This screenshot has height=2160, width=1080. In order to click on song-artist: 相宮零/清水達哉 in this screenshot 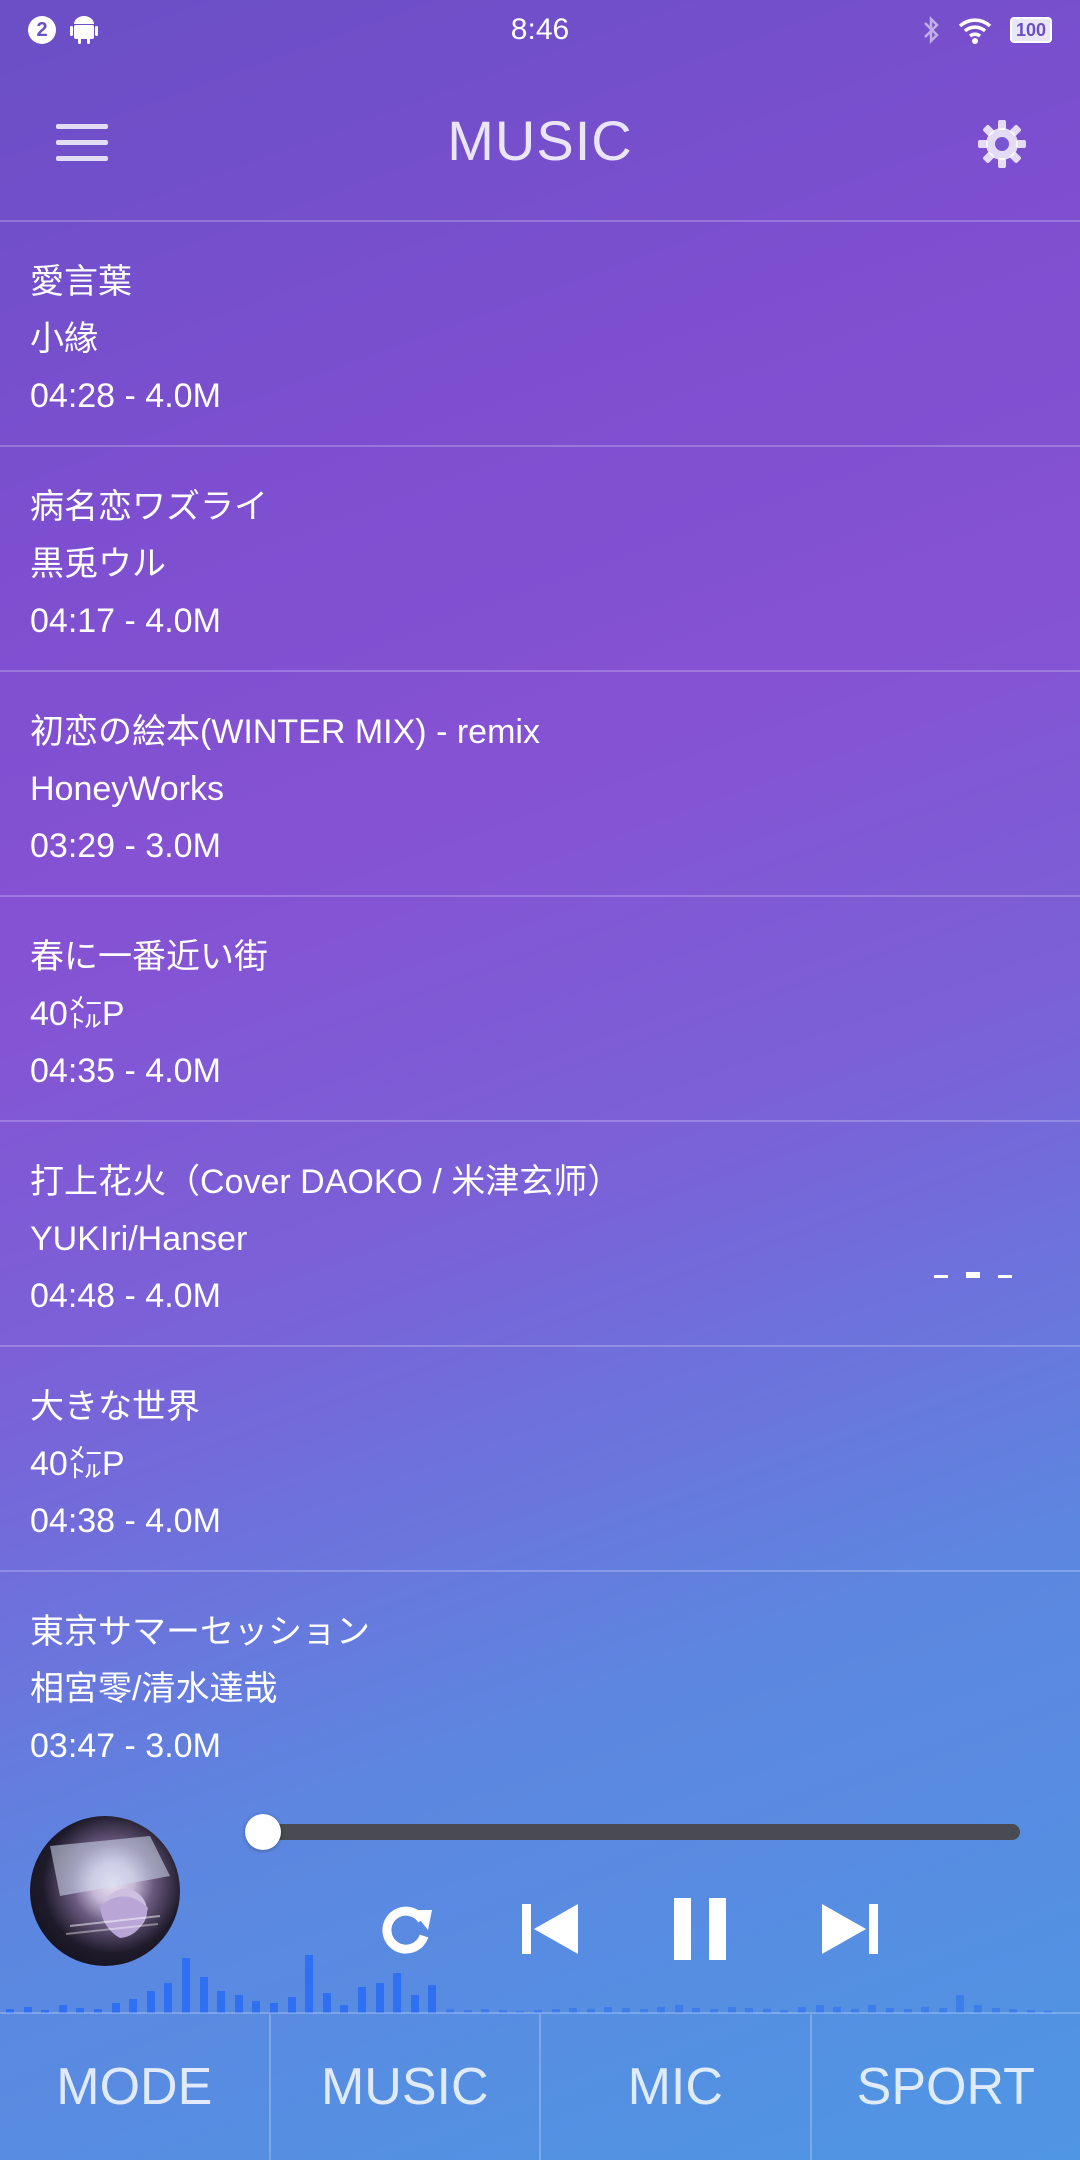, I will do `click(154, 1689)`.